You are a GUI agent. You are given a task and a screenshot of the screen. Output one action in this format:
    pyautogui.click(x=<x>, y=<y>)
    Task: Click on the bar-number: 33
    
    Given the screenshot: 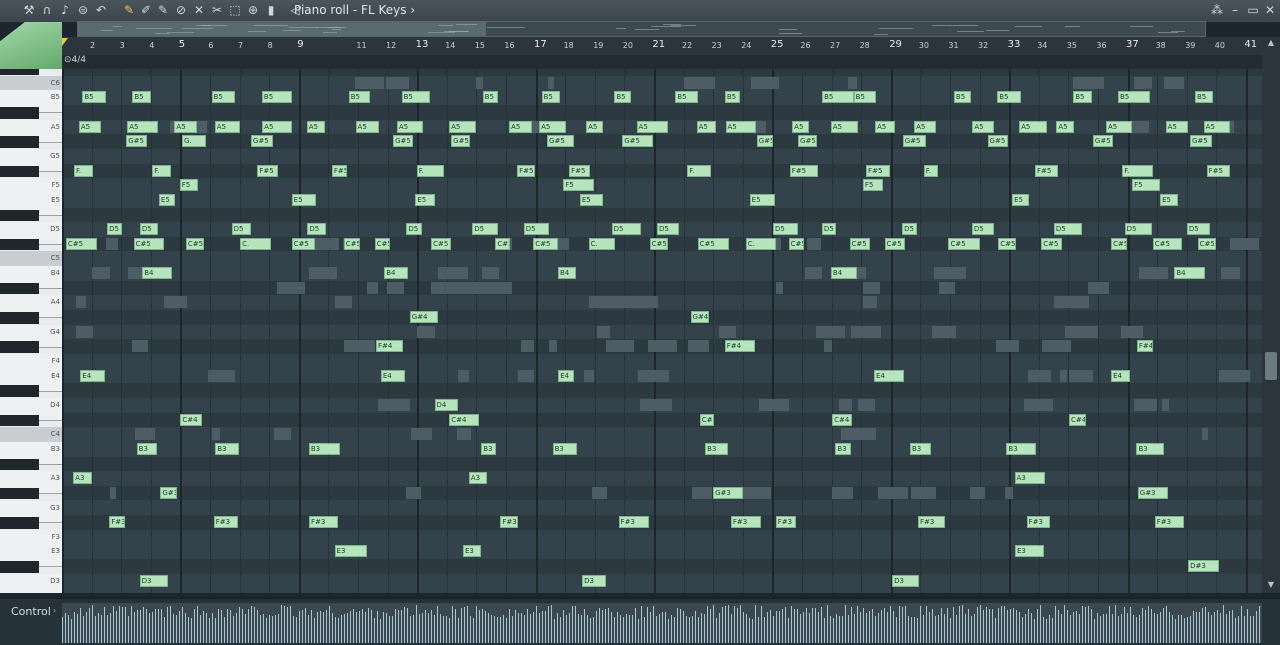 What is the action you would take?
    pyautogui.click(x=1014, y=44)
    